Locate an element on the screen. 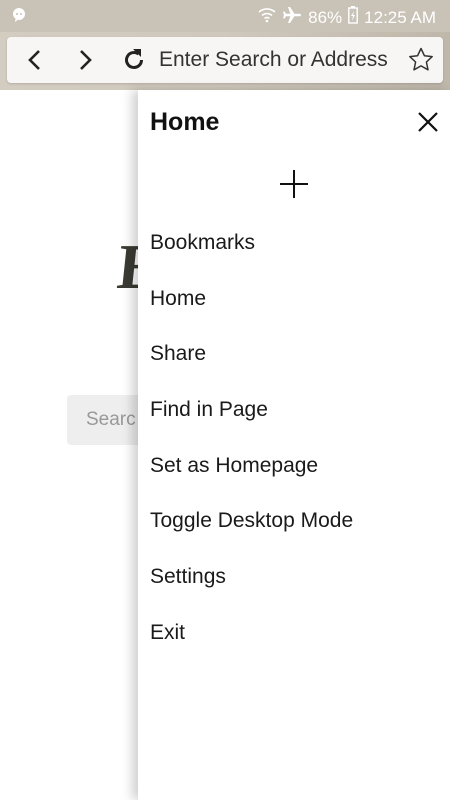 The image size is (450, 800). browser-toolbar is located at coordinates (225, 61).